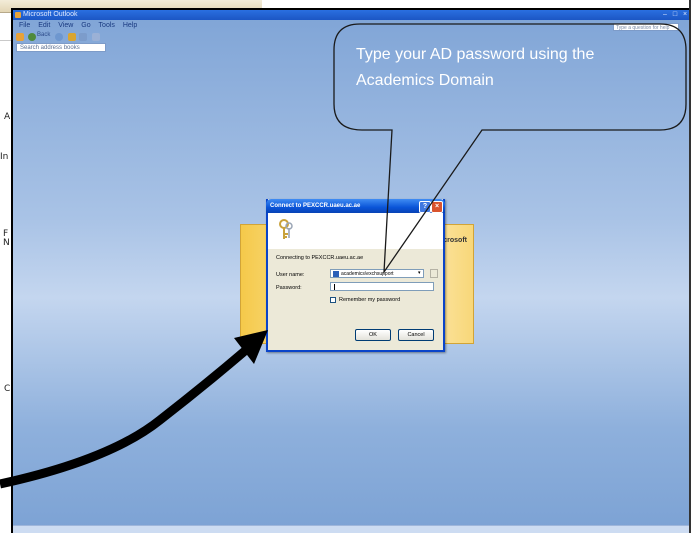 The image size is (691, 533). What do you see at coordinates (20, 37) in the screenshot?
I see `send-receive-icon` at bounding box center [20, 37].